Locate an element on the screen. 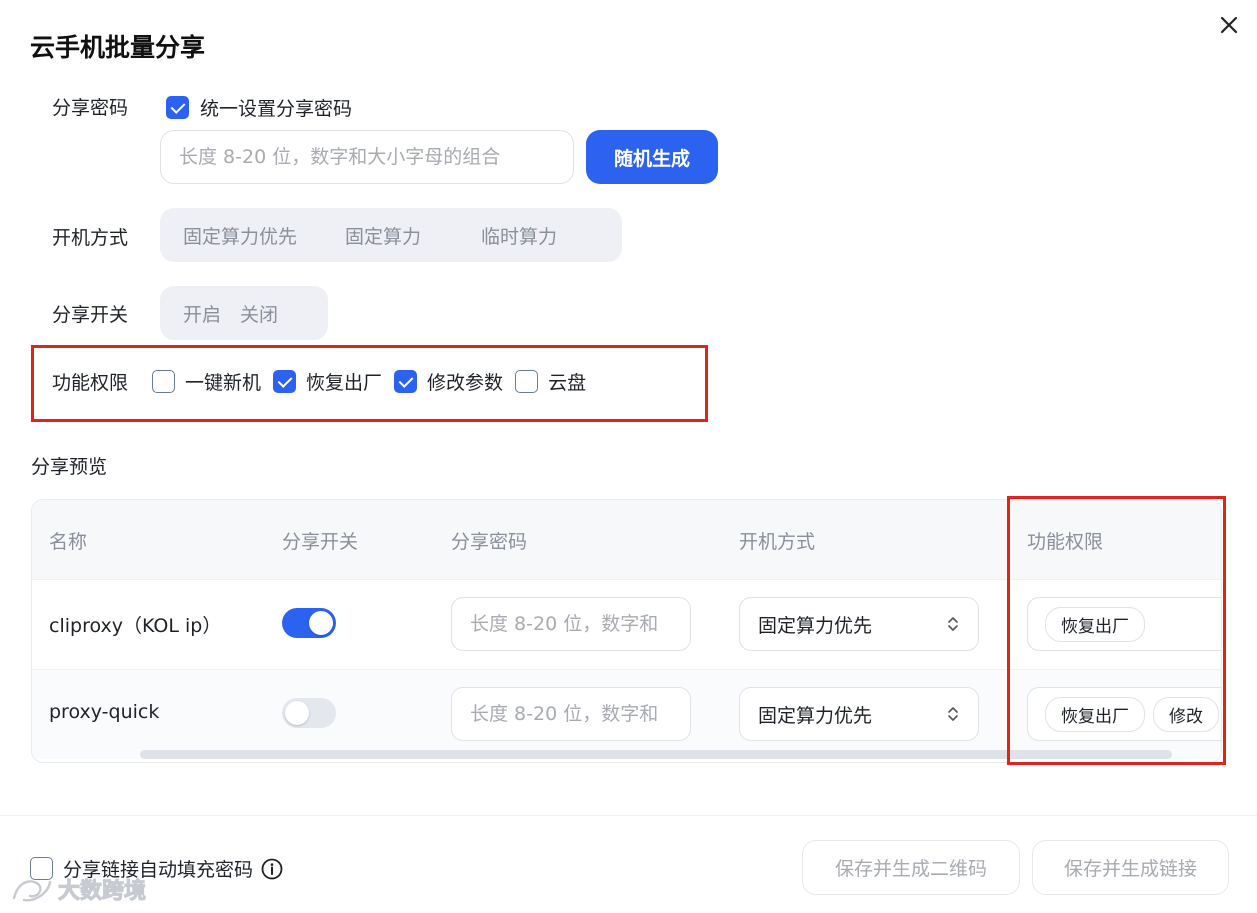 Image resolution: width=1257 pixels, height=913 pixels. permissions-column-highlight-box is located at coordinates (1116, 630).